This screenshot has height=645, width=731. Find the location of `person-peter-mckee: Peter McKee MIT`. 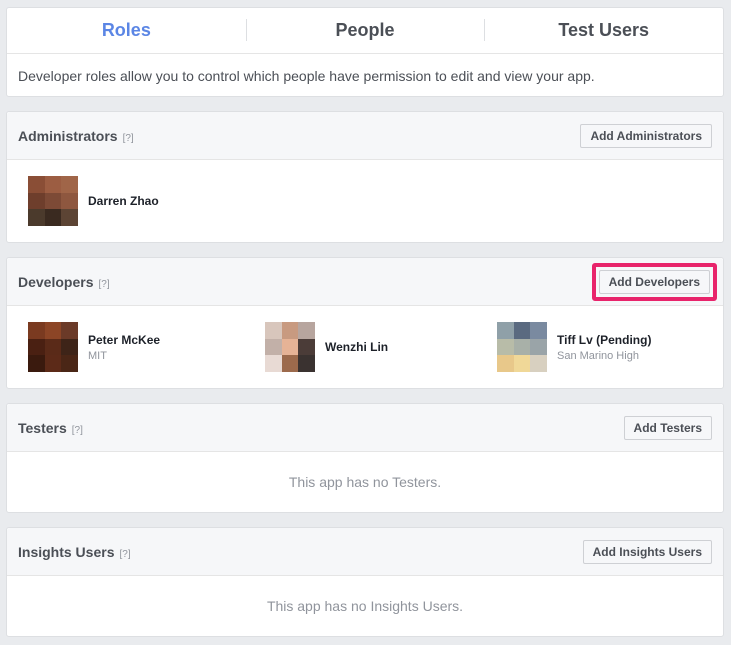

person-peter-mckee: Peter McKee MIT is located at coordinates (146, 347).